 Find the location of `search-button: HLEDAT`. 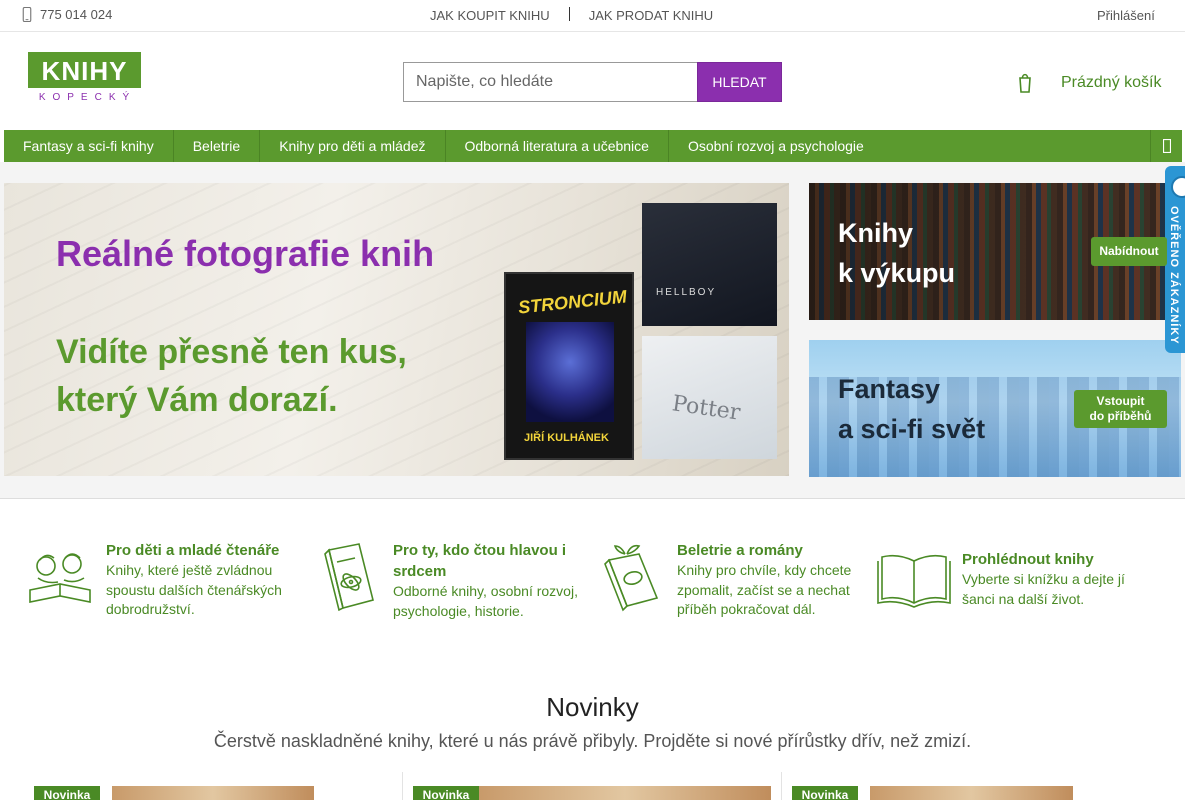

search-button: HLEDAT is located at coordinates (739, 82).